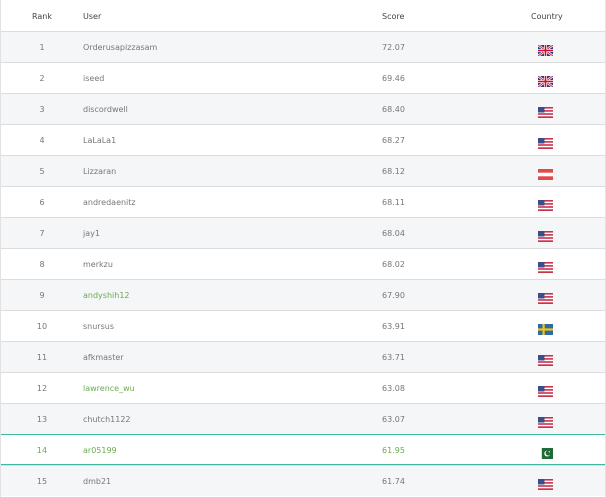  Describe the element at coordinates (303, 263) in the screenshot. I see `table-row: 8 merkzu 68.02` at that location.